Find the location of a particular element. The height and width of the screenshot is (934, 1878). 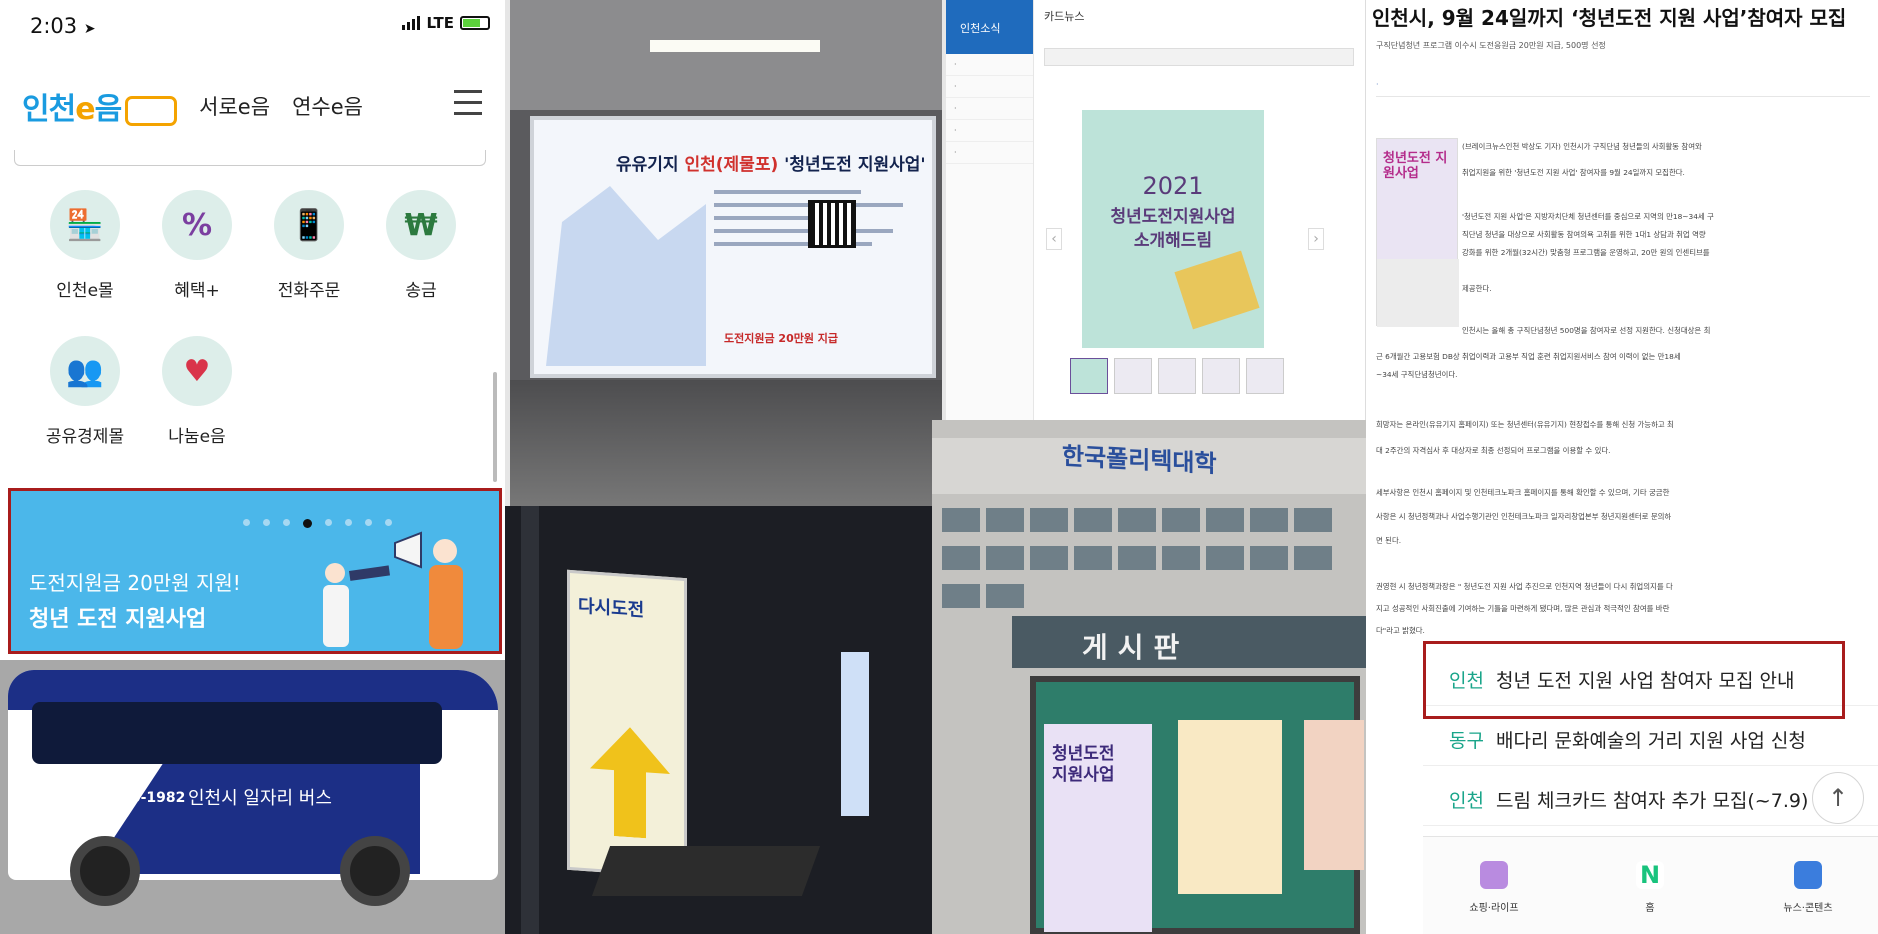

sign-title-b: 인천(제물포) is located at coordinates (731, 165).